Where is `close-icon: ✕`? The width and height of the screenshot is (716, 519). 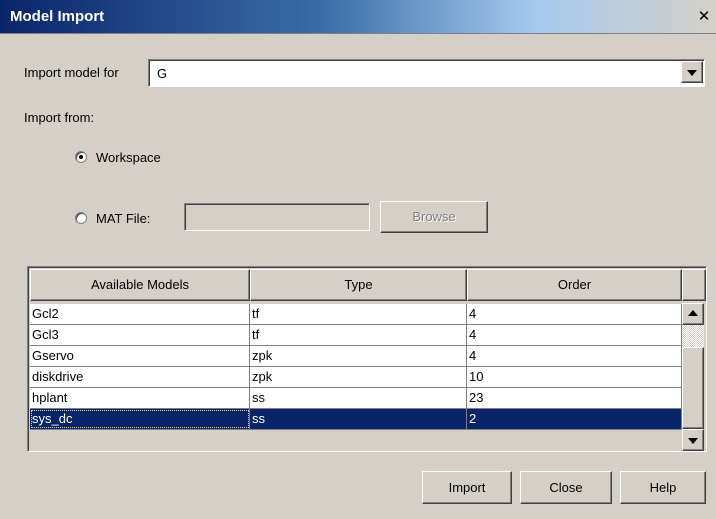
close-icon: ✕ is located at coordinates (704, 17).